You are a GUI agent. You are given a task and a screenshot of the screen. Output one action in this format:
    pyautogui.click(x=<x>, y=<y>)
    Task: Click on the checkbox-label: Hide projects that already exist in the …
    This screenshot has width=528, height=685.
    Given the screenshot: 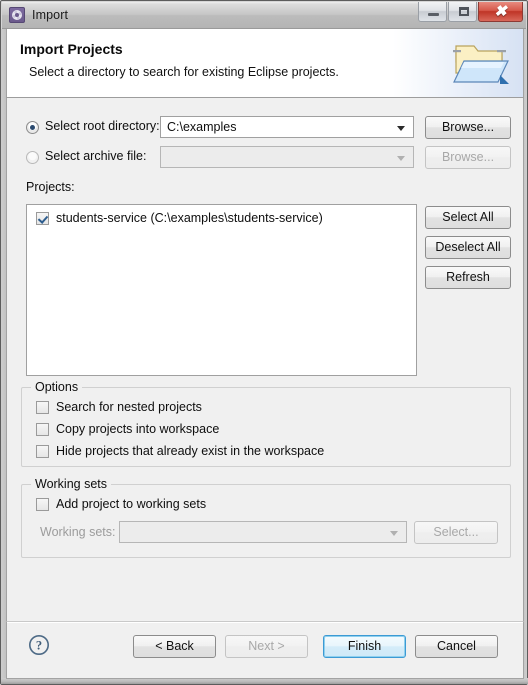 What is the action you would take?
    pyautogui.click(x=190, y=451)
    